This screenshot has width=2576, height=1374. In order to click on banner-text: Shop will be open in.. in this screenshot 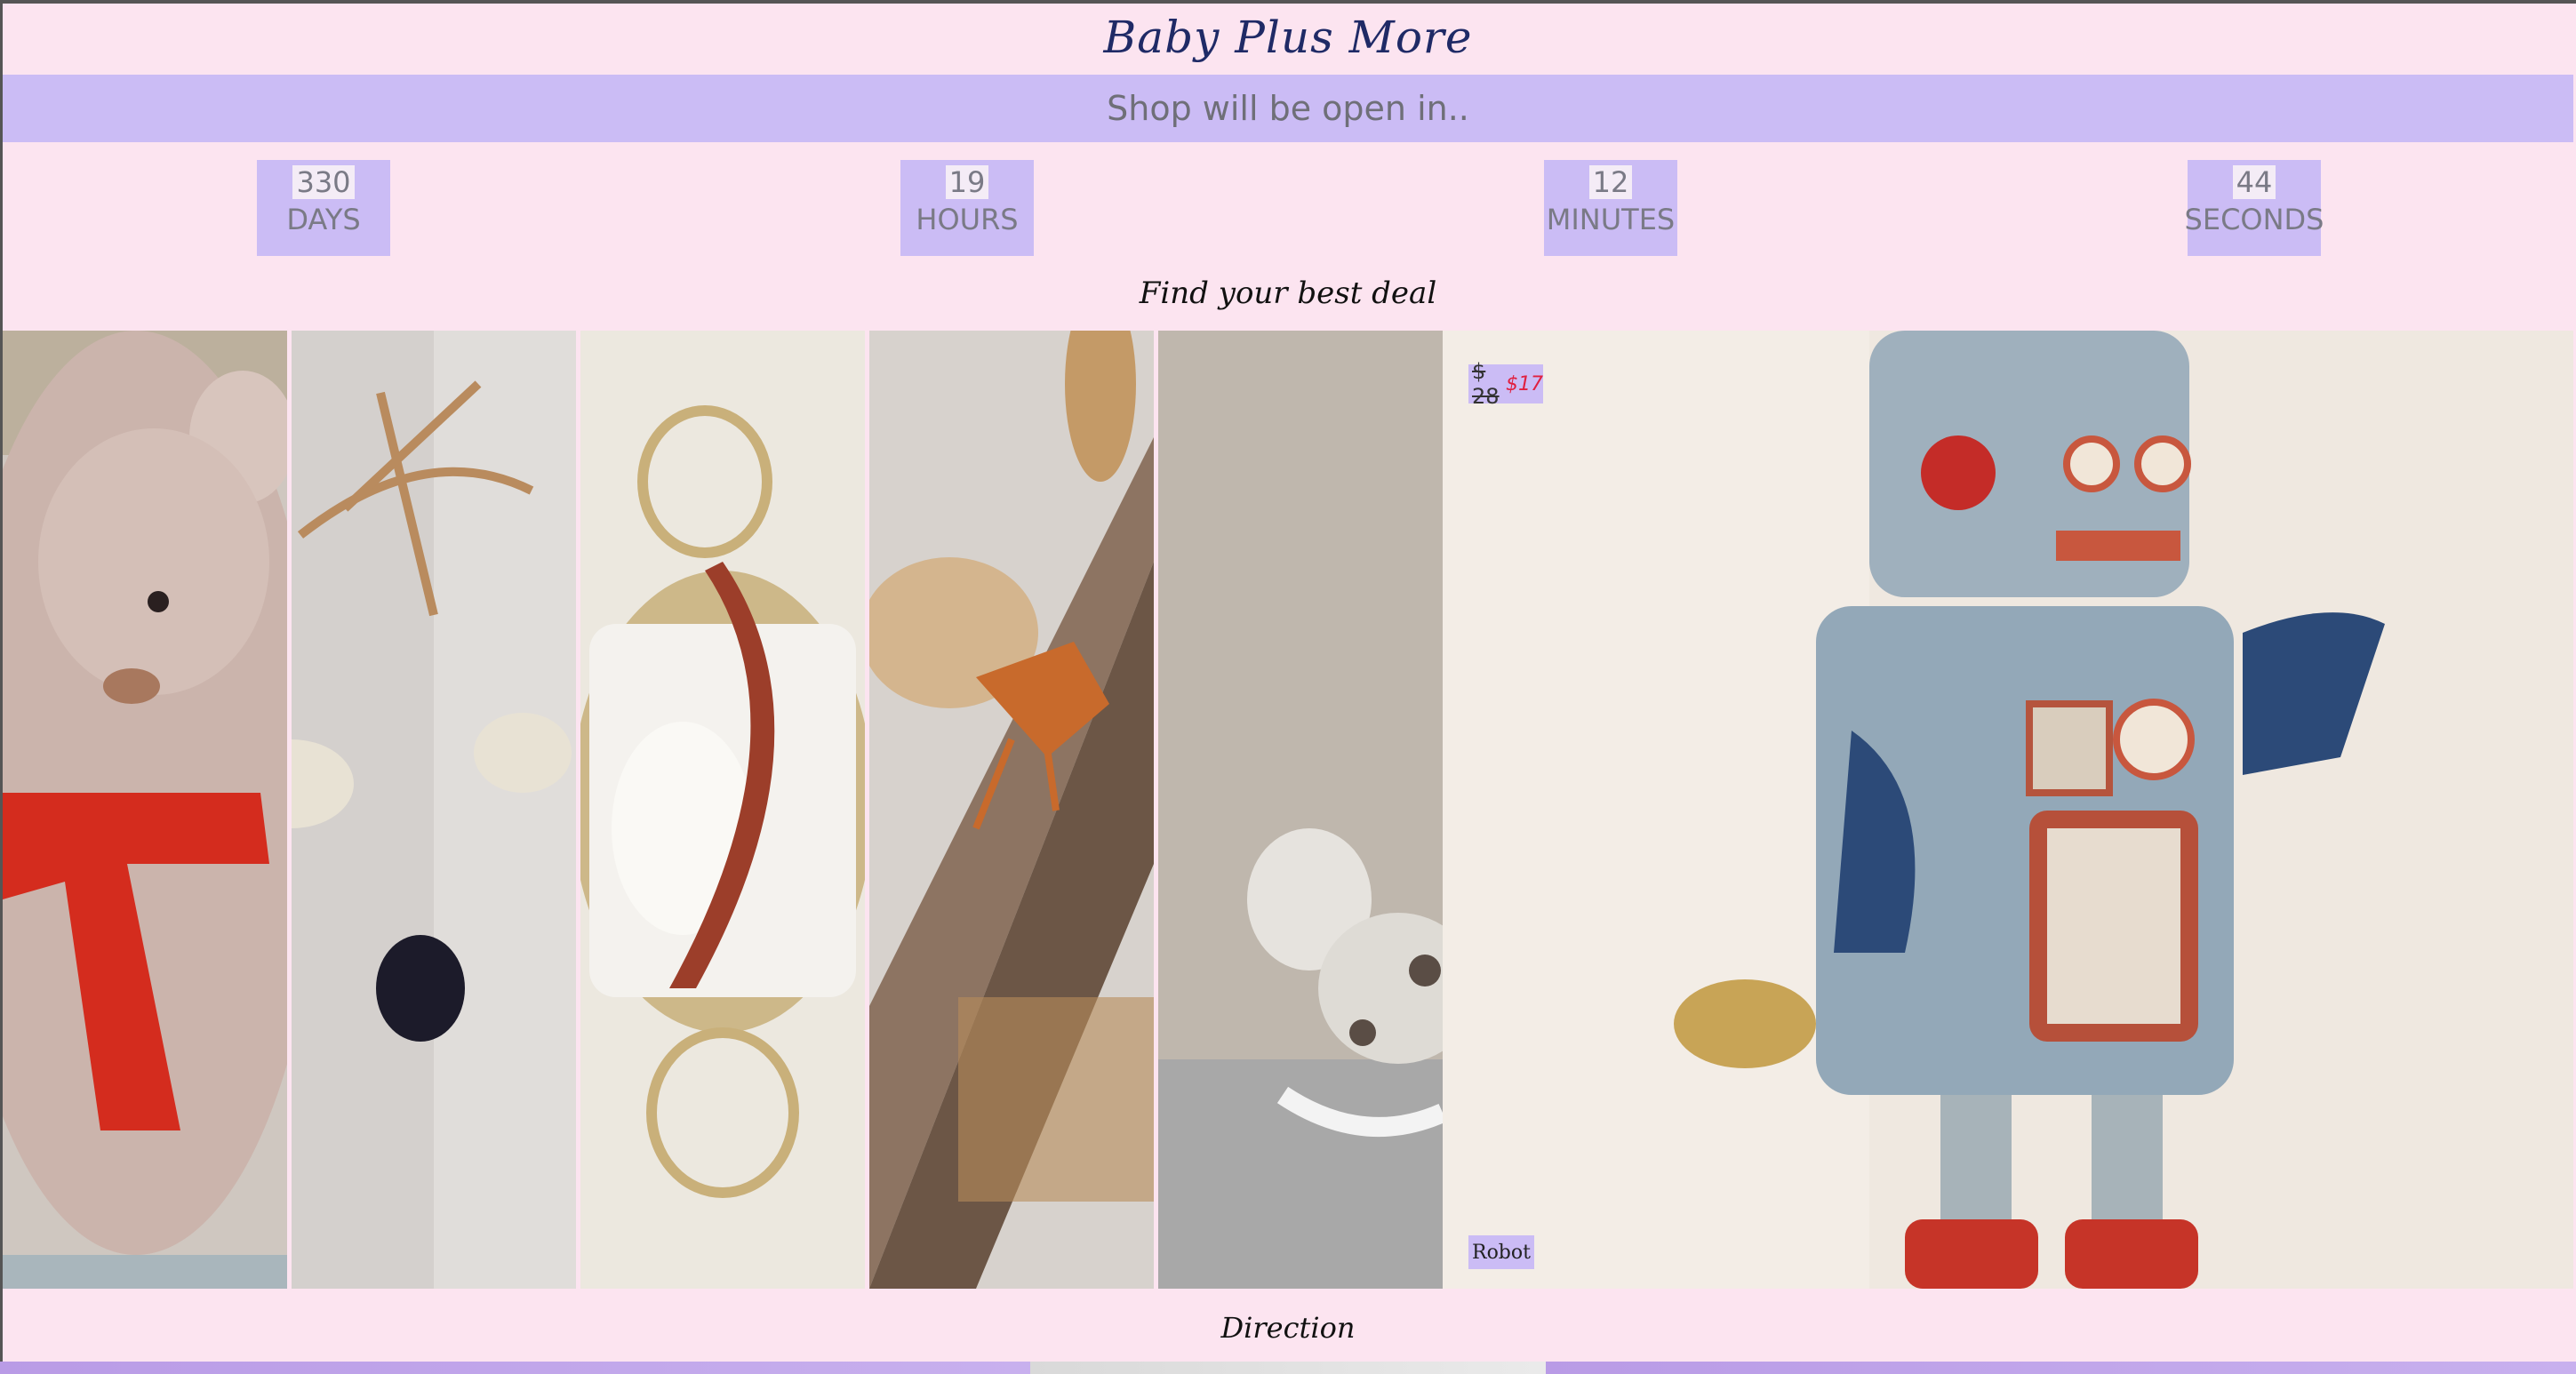, I will do `click(1288, 108)`.